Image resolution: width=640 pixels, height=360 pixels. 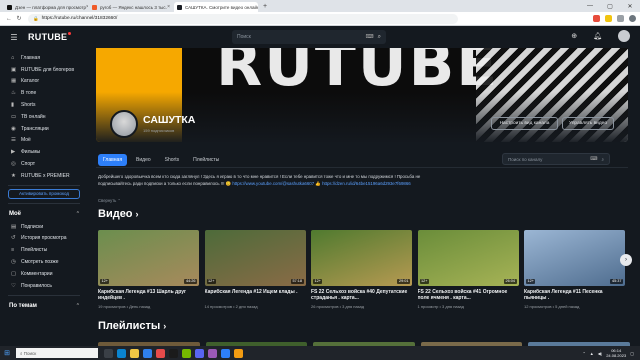 I want to click on channel-tab: Видео, so click(x=143, y=160).